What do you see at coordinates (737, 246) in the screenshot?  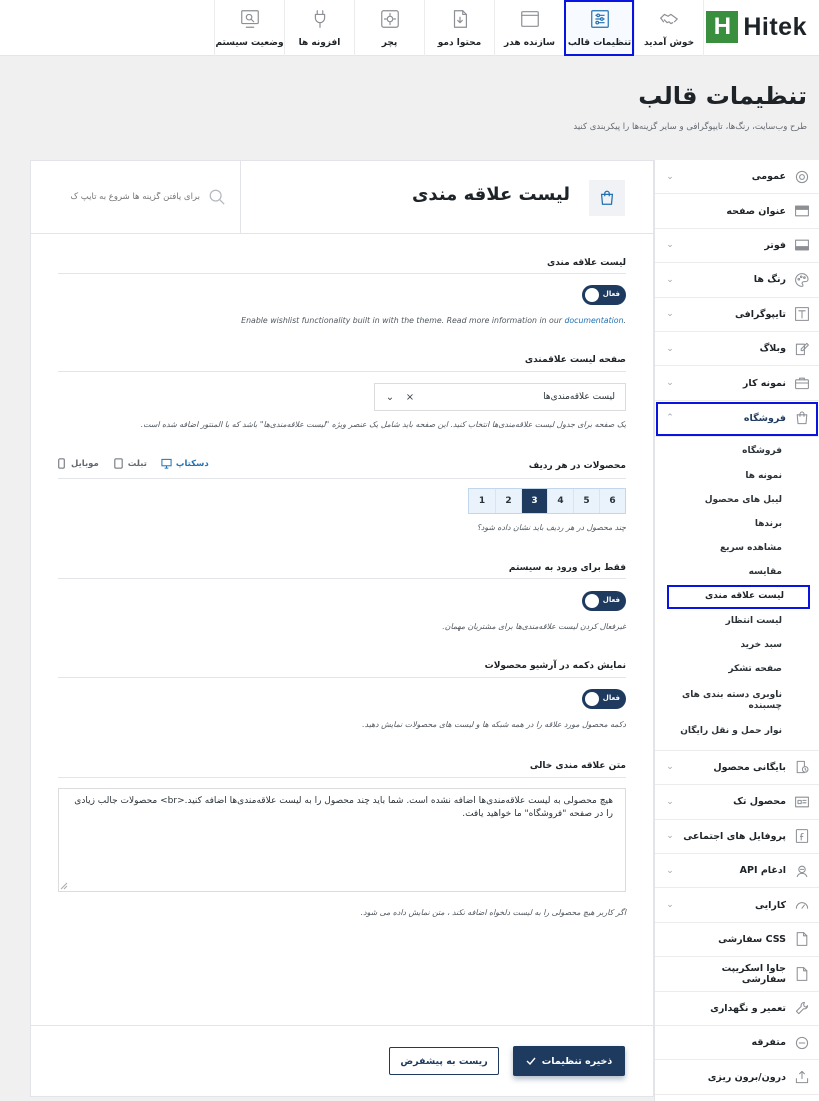 I see `sidebar-item: فوتر ⌄` at bounding box center [737, 246].